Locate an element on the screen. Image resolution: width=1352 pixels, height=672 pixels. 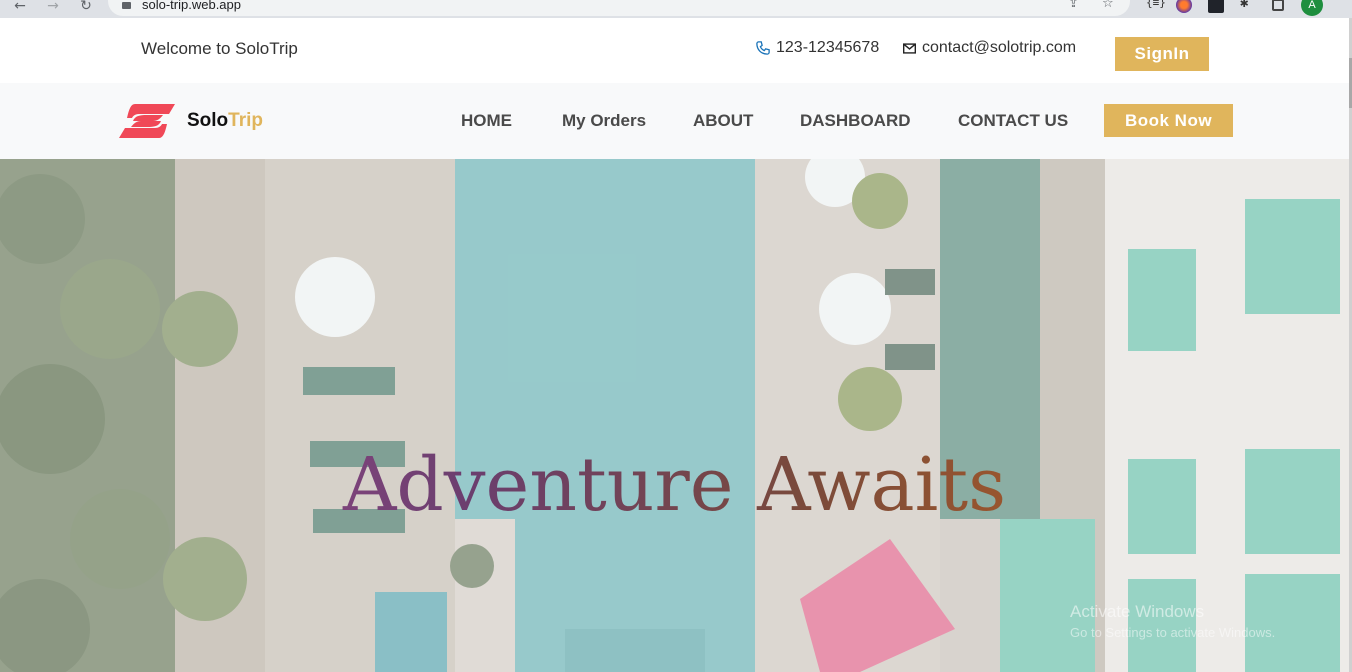
phone-icon is located at coordinates (763, 48).